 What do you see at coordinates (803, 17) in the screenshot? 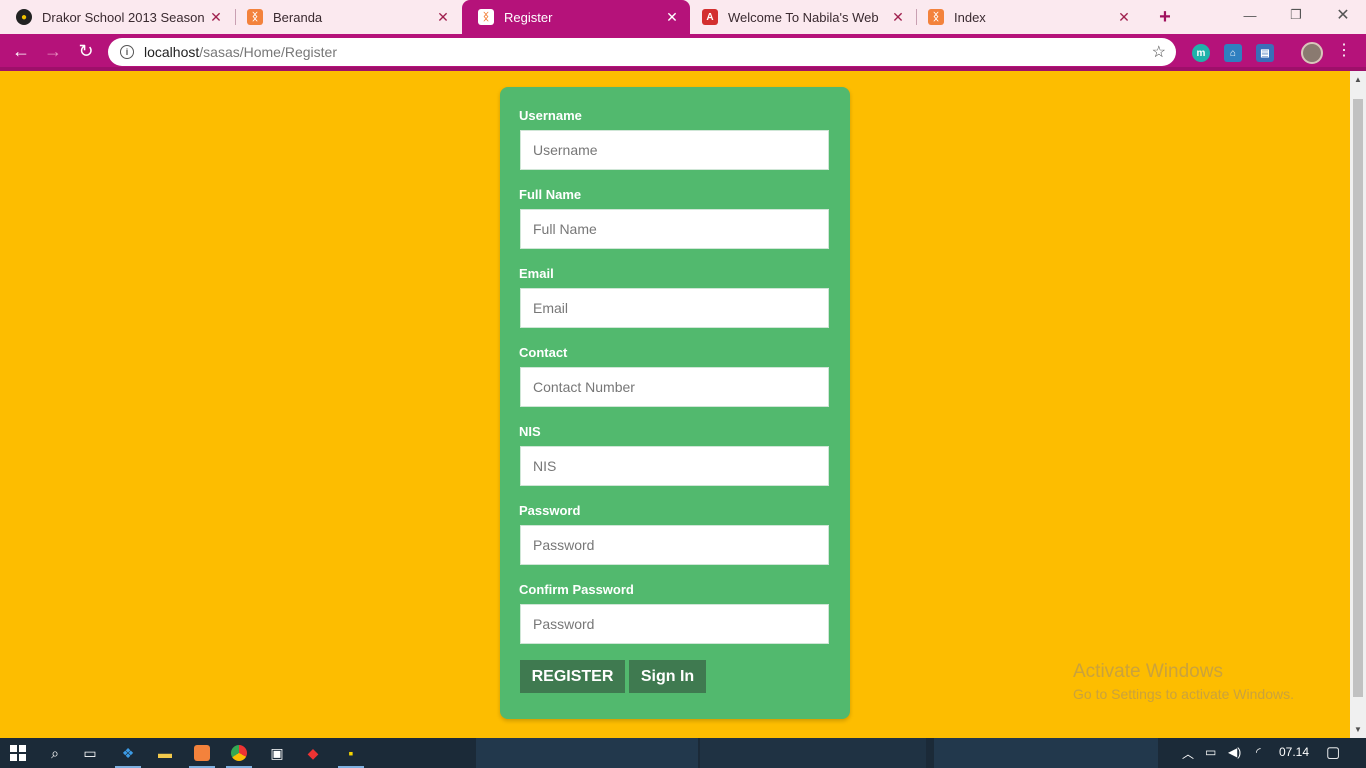
I see `tab-title: Welcome To Nabila's Web` at bounding box center [803, 17].